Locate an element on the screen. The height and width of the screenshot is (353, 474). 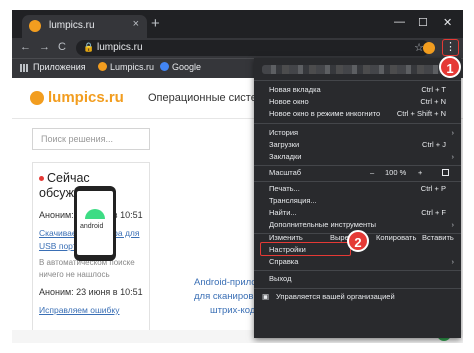
menu-paste: Вставить is located at coordinates (438, 237).